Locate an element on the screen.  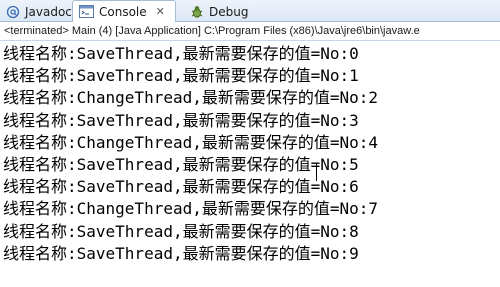
tab-debug-label: Debug is located at coordinates (229, 11).